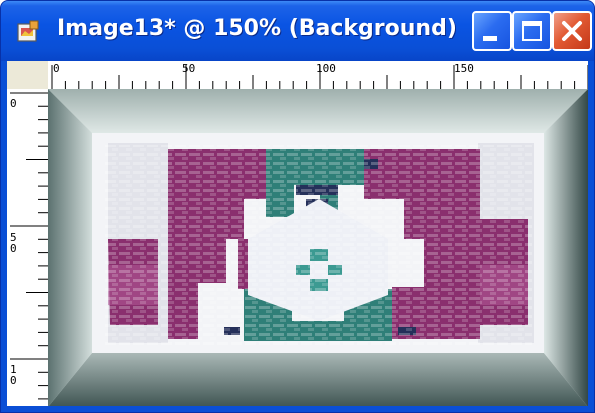 Image resolution: width=595 pixels, height=413 pixels. Describe the element at coordinates (13, 375) in the screenshot. I see `ruler-label-v100: 1 0` at that location.